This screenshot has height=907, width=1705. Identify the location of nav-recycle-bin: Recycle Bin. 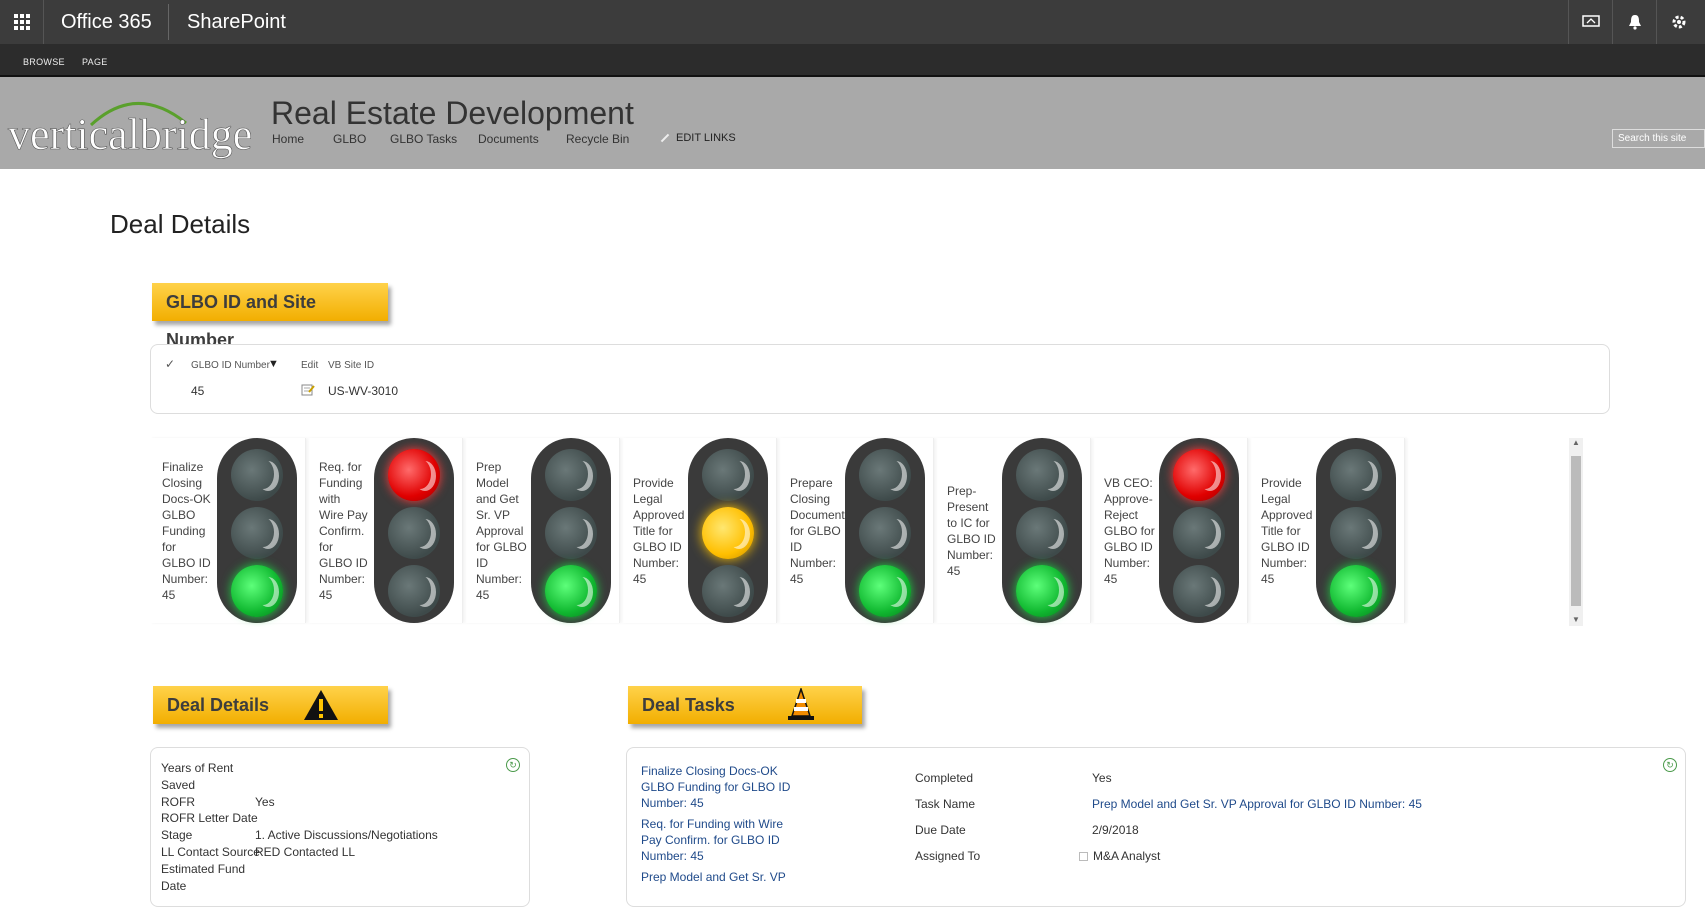
(597, 139).